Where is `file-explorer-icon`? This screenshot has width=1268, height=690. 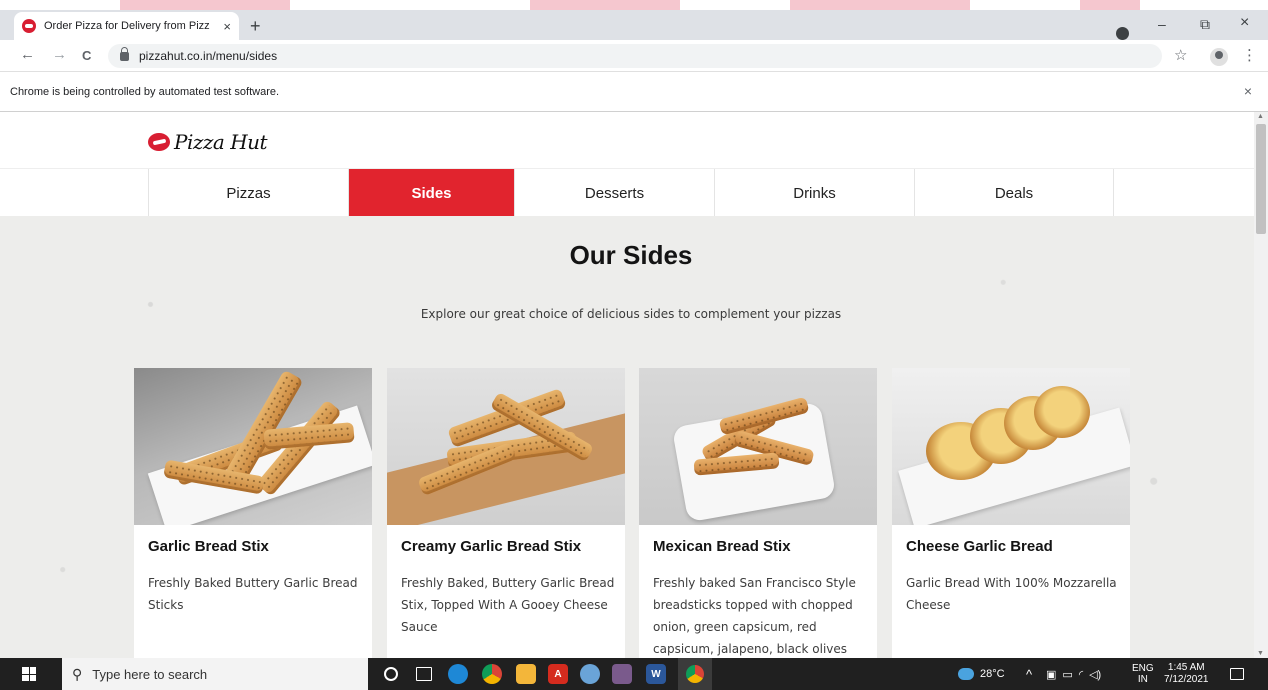
file-explorer-icon is located at coordinates (526, 674).